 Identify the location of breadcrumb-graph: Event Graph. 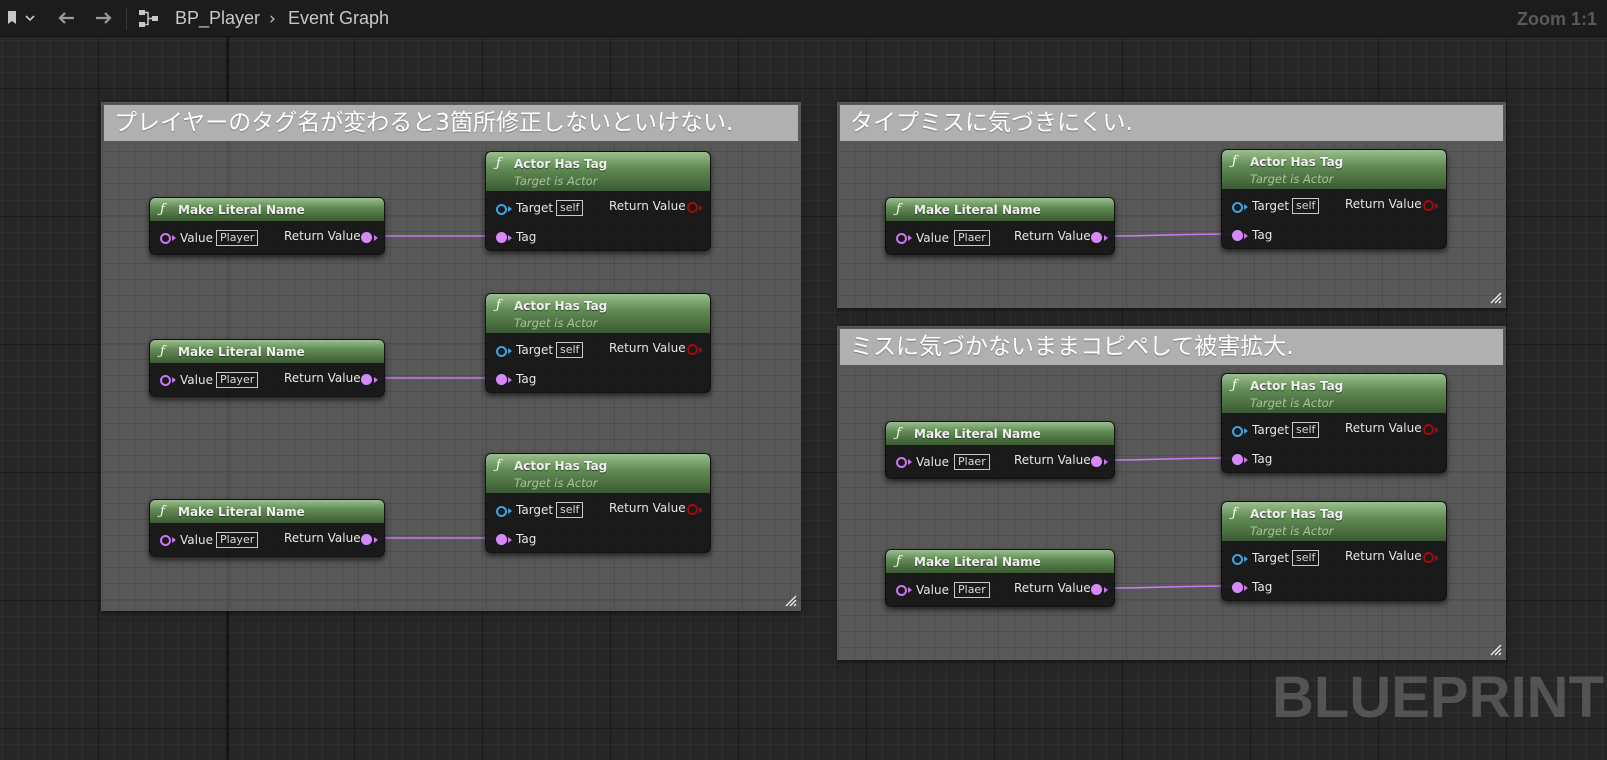
(338, 18).